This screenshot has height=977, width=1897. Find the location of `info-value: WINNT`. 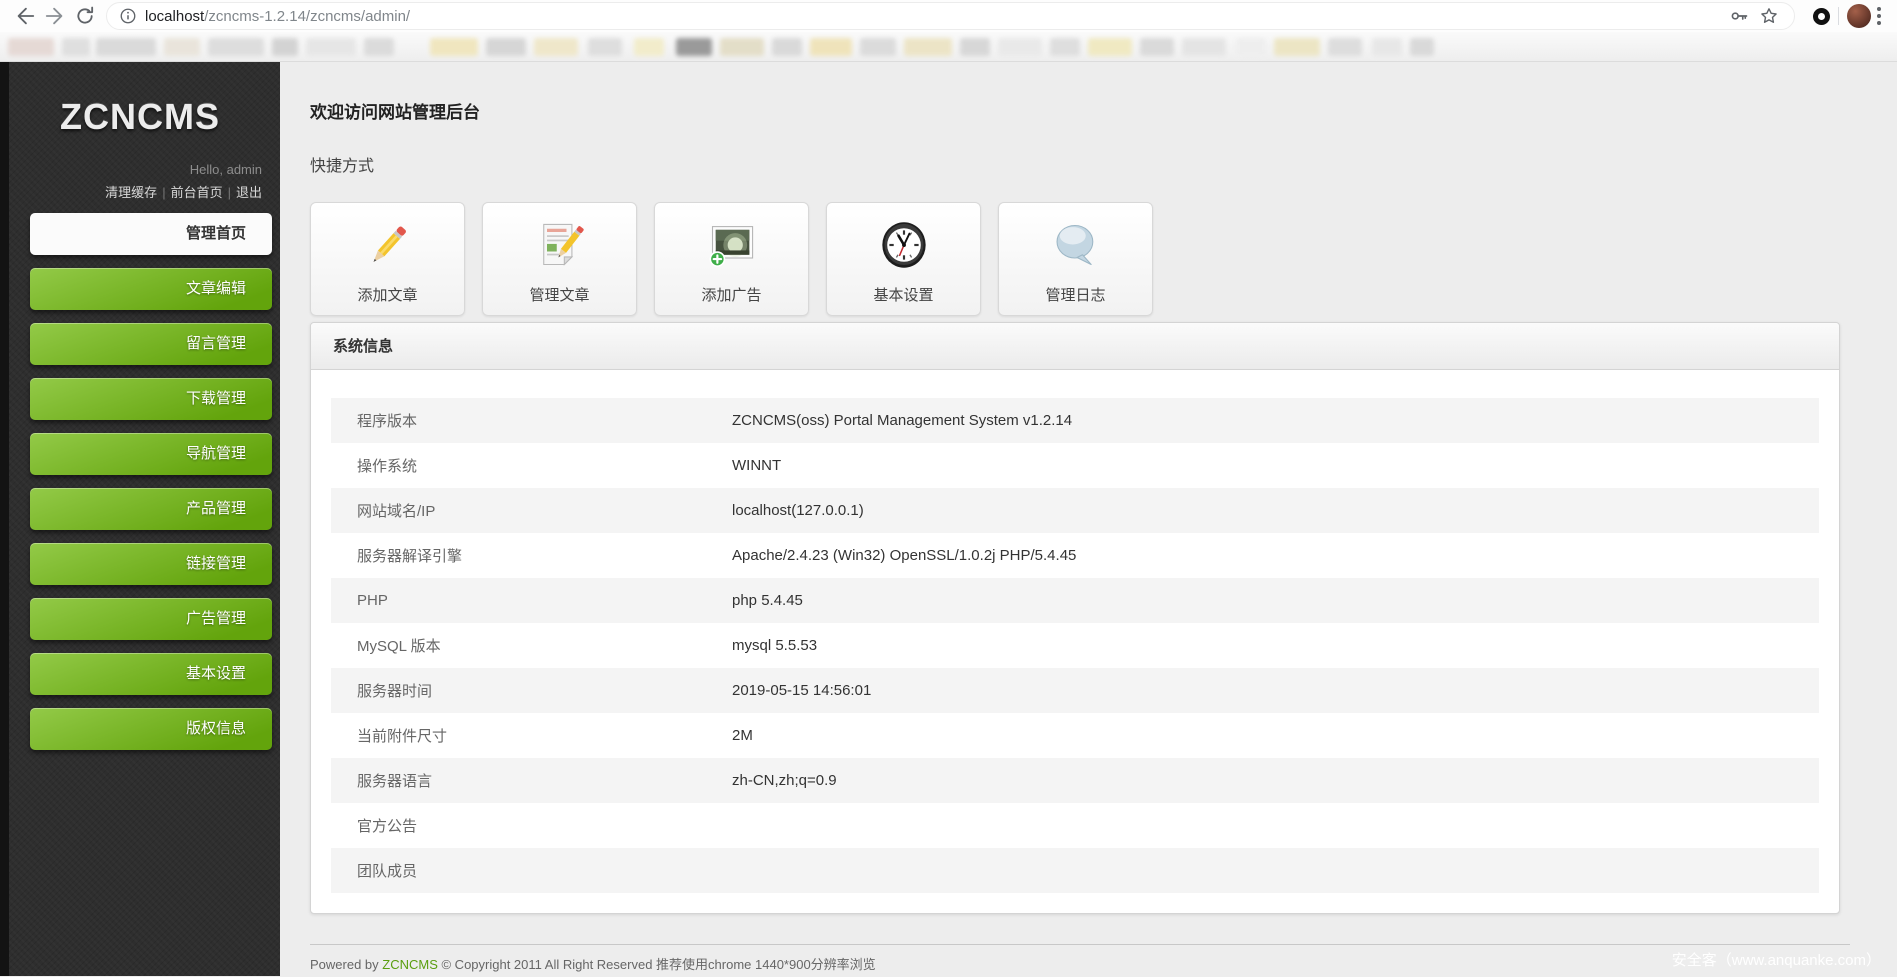

info-value: WINNT is located at coordinates (757, 465).